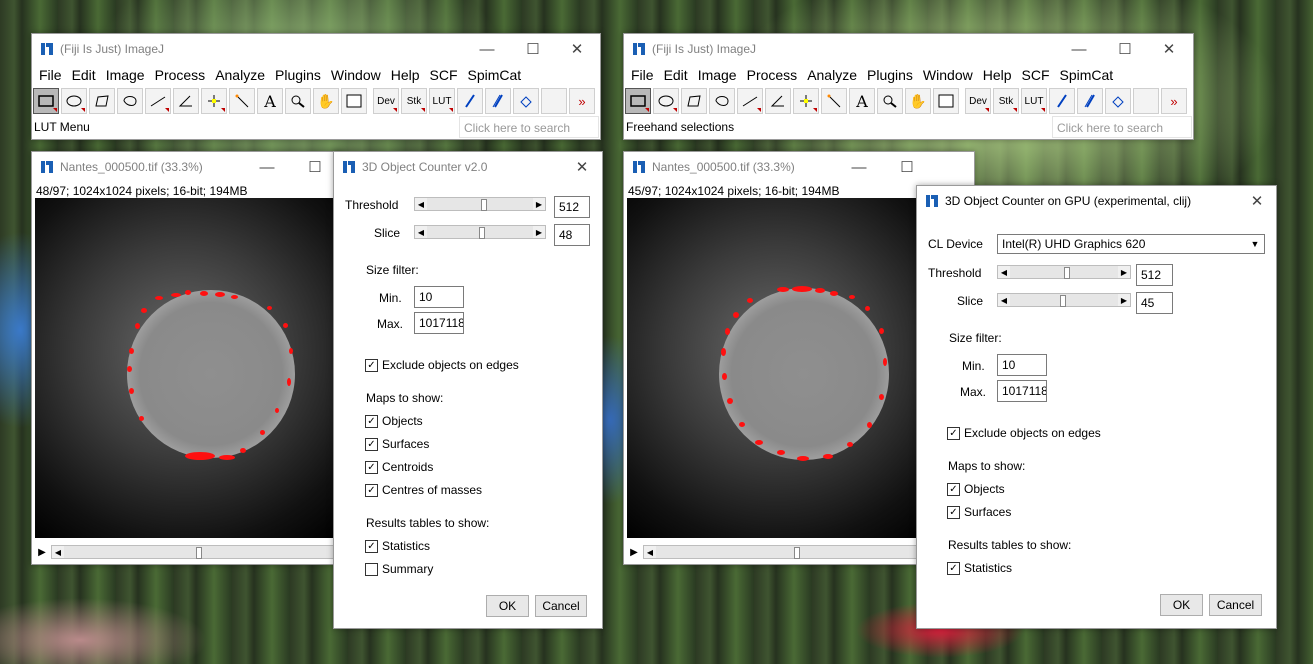 Image resolution: width=1313 pixels, height=664 pixels. Describe the element at coordinates (46, 101) in the screenshot. I see `rectangle-tool-icon` at that location.